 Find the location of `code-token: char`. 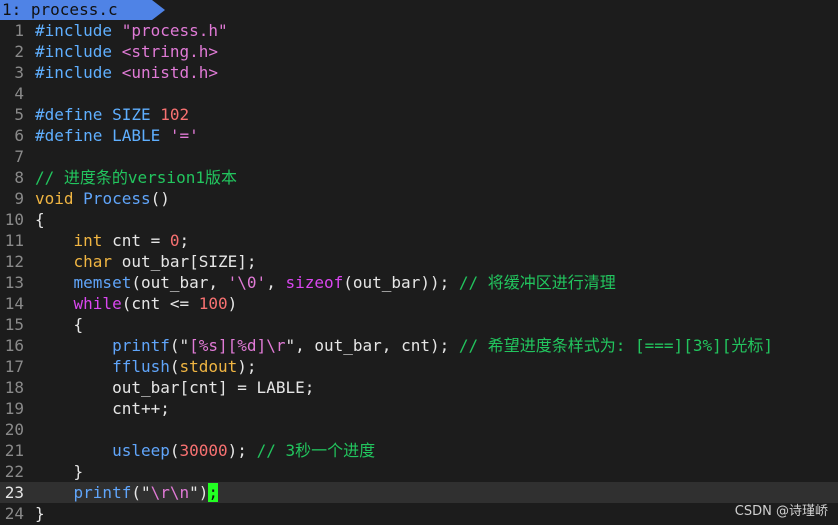

code-token: char is located at coordinates (93, 261).